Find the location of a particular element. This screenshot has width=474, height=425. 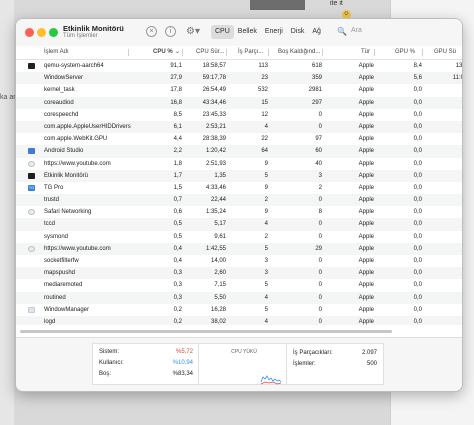

cell-name: com.apple.AppleUserHIDDrivers is located at coordinates (87, 126).